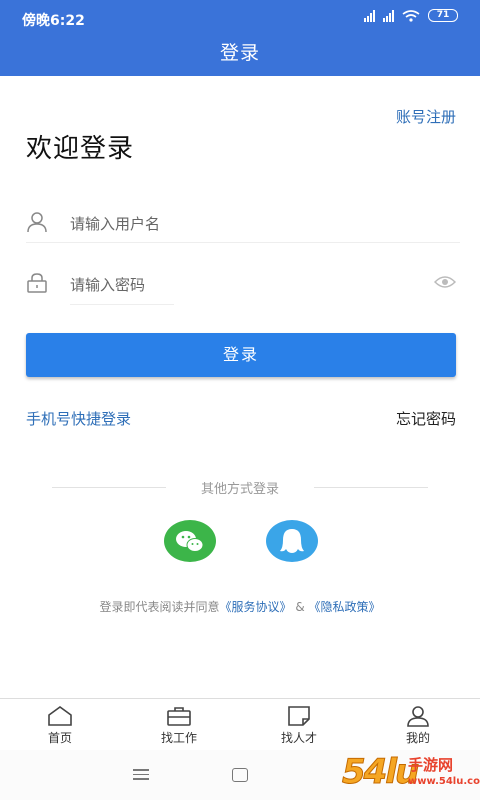 The image size is (480, 800). I want to click on watermark-logo: 54lu 手游网 www.54lu.com, so click(410, 775).